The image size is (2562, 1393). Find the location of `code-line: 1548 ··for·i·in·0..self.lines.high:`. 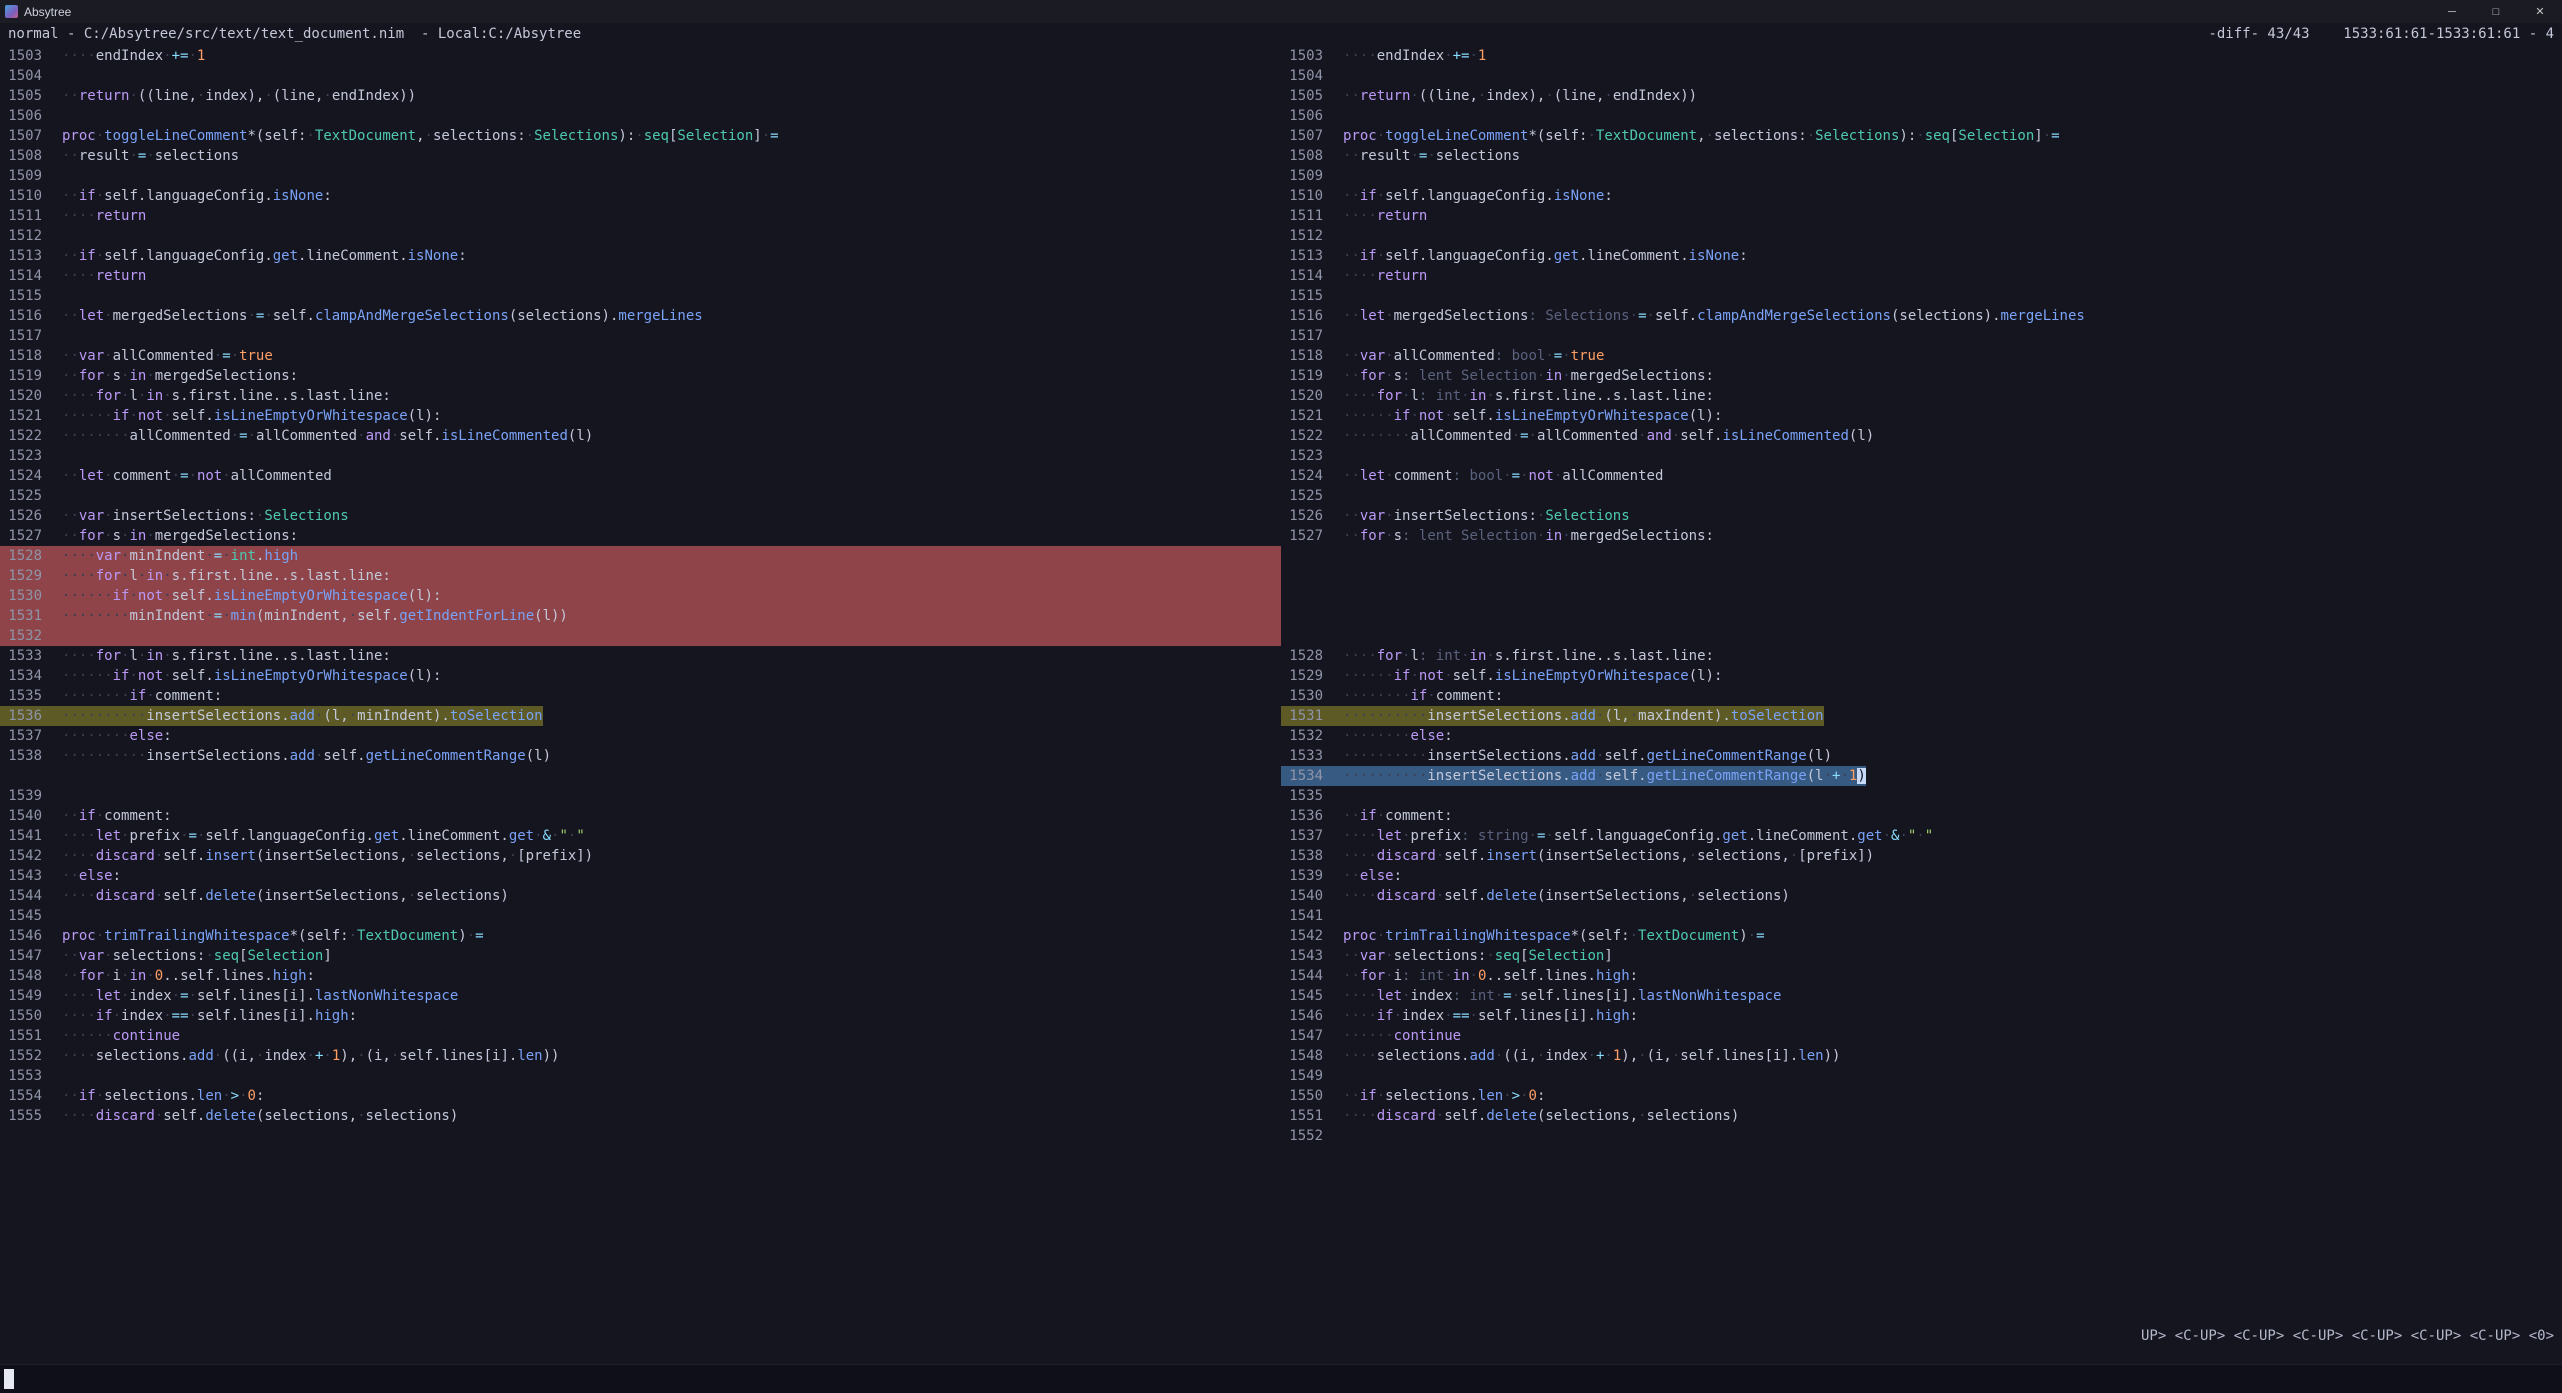

code-line: 1548 ··for·i·in·0..self.lines.high: is located at coordinates (640, 976).